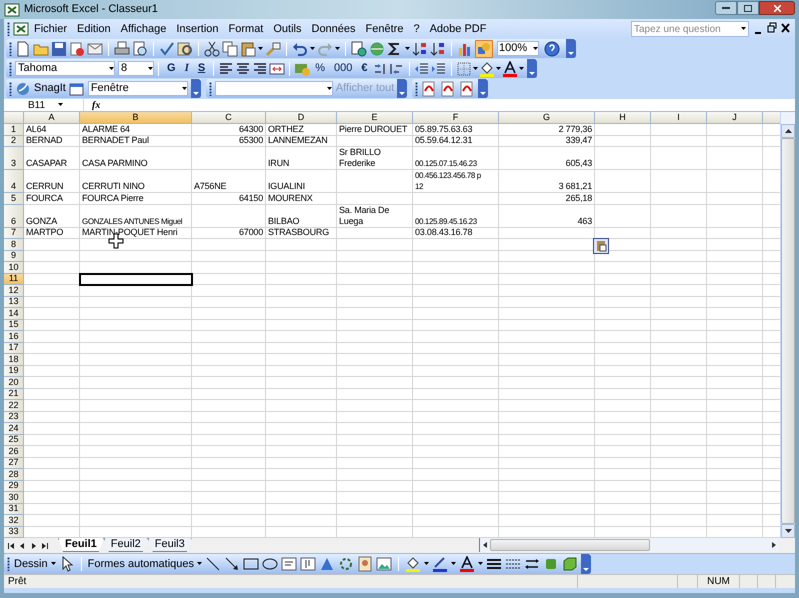 The width and height of the screenshot is (799, 598). What do you see at coordinates (52, 158) in the screenshot?
I see `table-cell: CASAPAR` at bounding box center [52, 158].